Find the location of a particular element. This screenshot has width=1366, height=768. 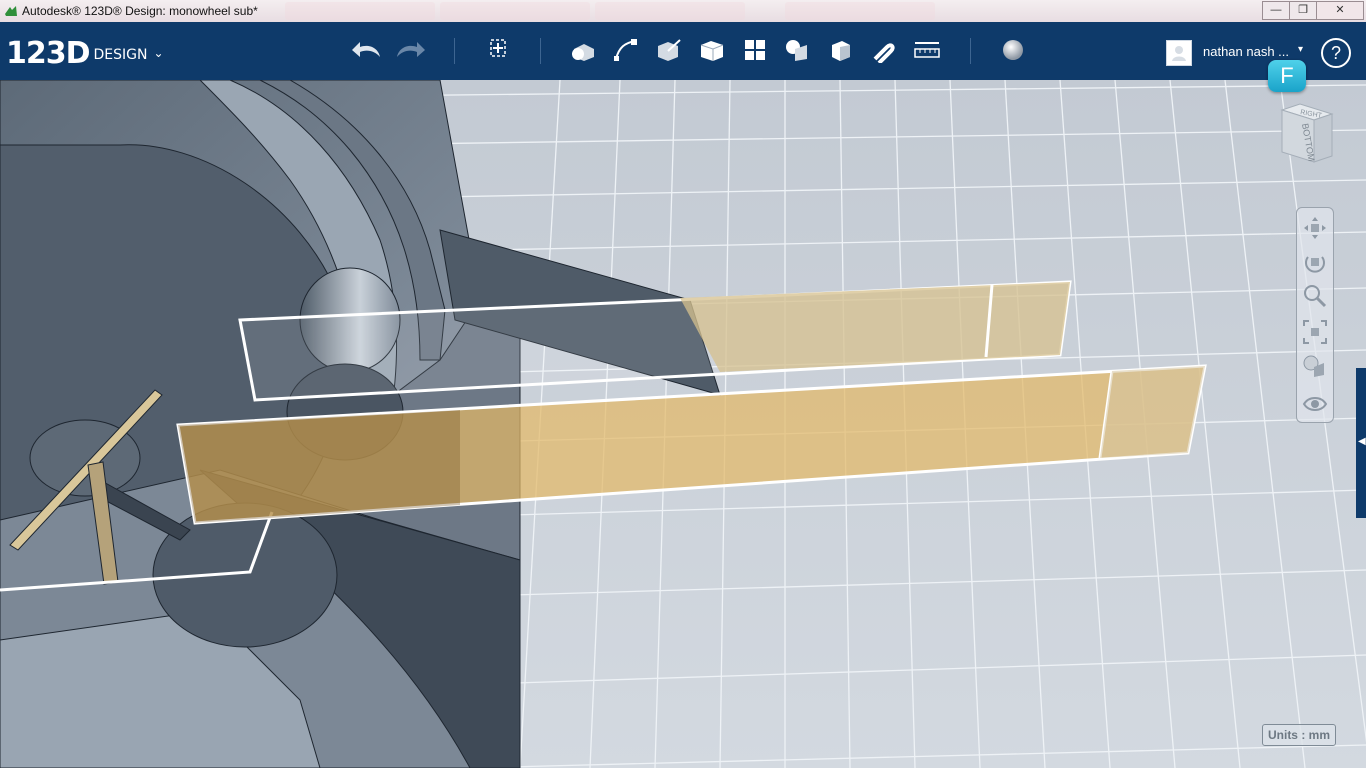

fit-icon is located at coordinates (1315, 332).